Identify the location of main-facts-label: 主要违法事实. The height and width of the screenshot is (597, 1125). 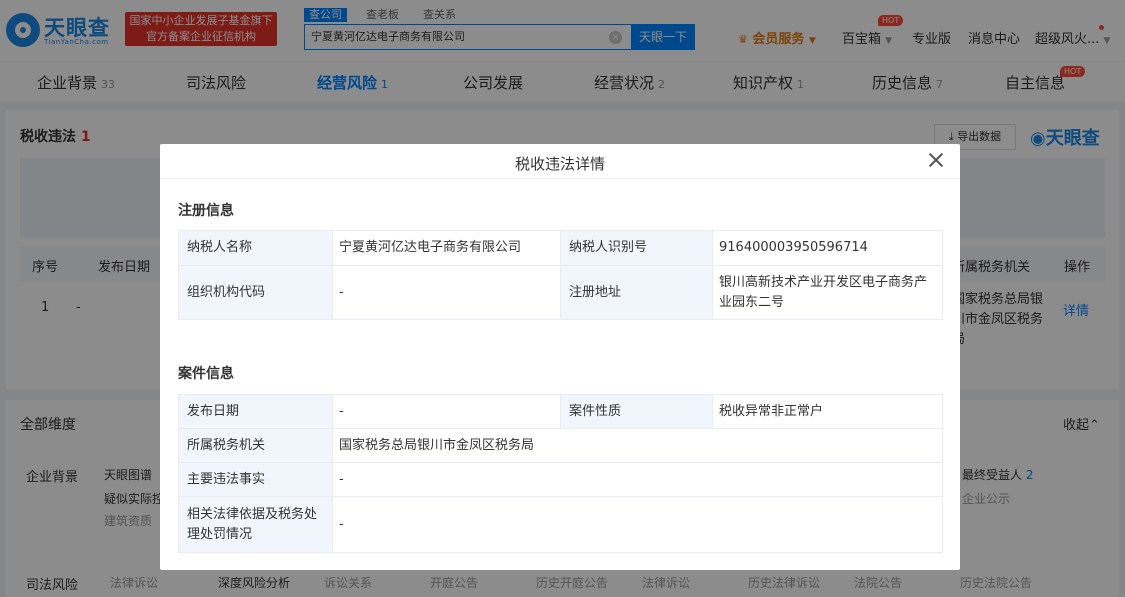
(255, 479).